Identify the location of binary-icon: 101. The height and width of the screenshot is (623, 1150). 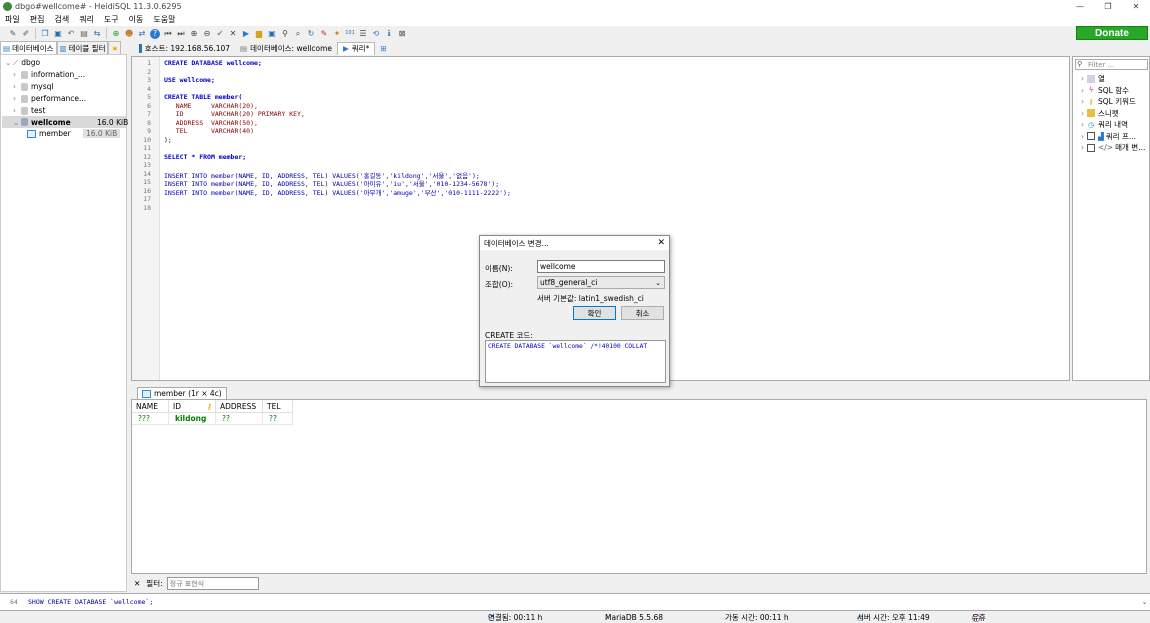
(350, 34).